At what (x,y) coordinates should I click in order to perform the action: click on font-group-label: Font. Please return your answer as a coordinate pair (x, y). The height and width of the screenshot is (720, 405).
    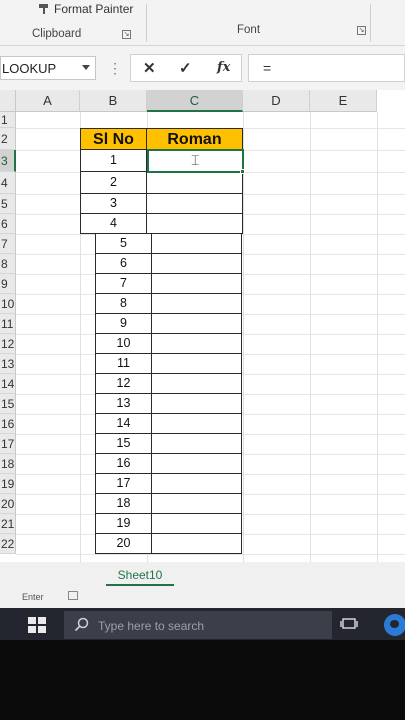
    Looking at the image, I should click on (249, 30).